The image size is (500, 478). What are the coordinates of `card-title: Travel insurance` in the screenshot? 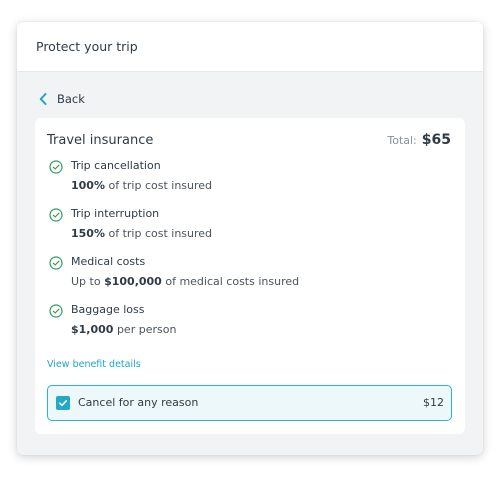 It's located at (100, 140).